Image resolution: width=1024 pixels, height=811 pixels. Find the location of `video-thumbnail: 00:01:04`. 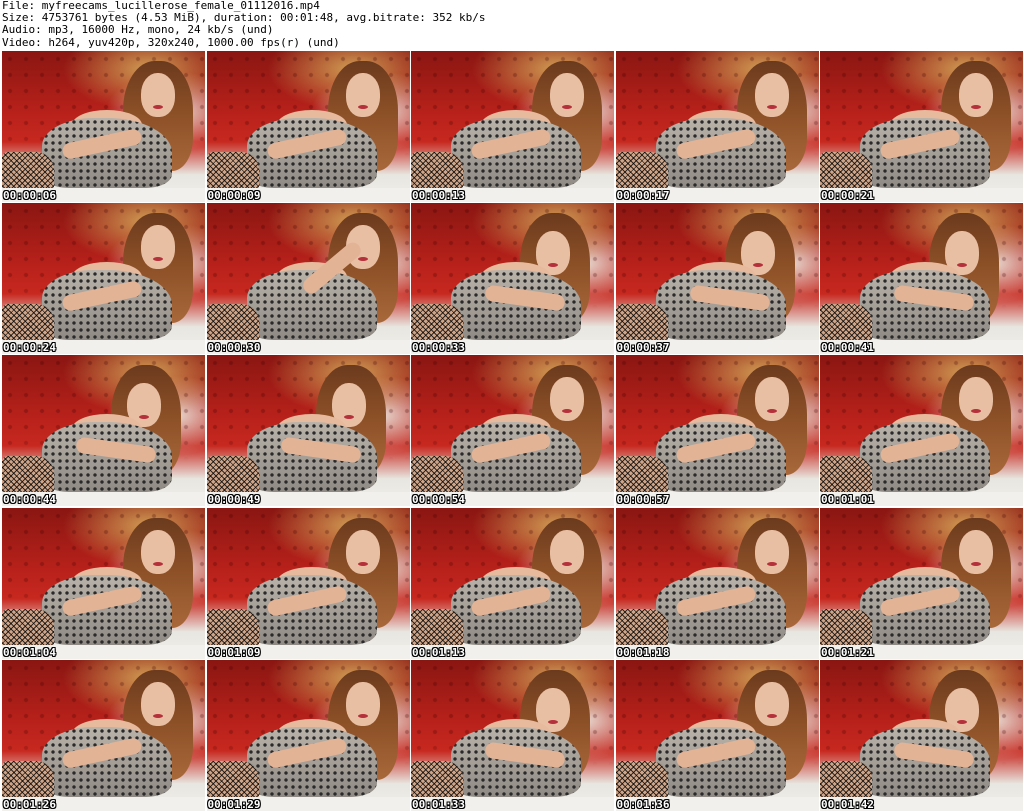

video-thumbnail: 00:01:04 is located at coordinates (103, 583).